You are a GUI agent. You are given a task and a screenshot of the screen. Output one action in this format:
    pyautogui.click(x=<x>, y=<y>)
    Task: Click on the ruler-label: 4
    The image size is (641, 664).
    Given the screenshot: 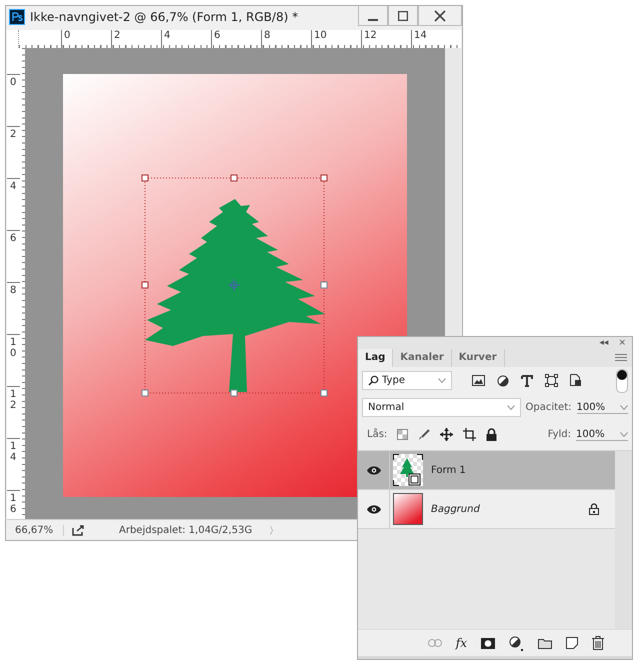 What is the action you would take?
    pyautogui.click(x=13, y=204)
    